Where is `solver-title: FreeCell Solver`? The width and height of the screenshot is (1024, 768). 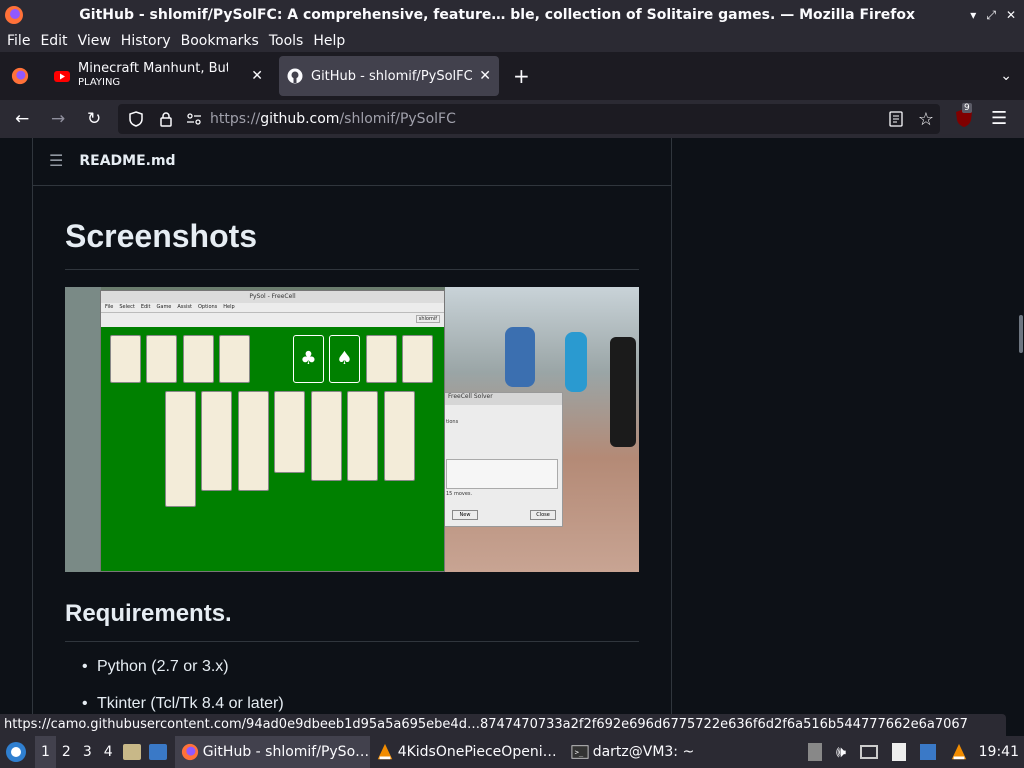
solver-title: FreeCell Solver is located at coordinates (503, 399).